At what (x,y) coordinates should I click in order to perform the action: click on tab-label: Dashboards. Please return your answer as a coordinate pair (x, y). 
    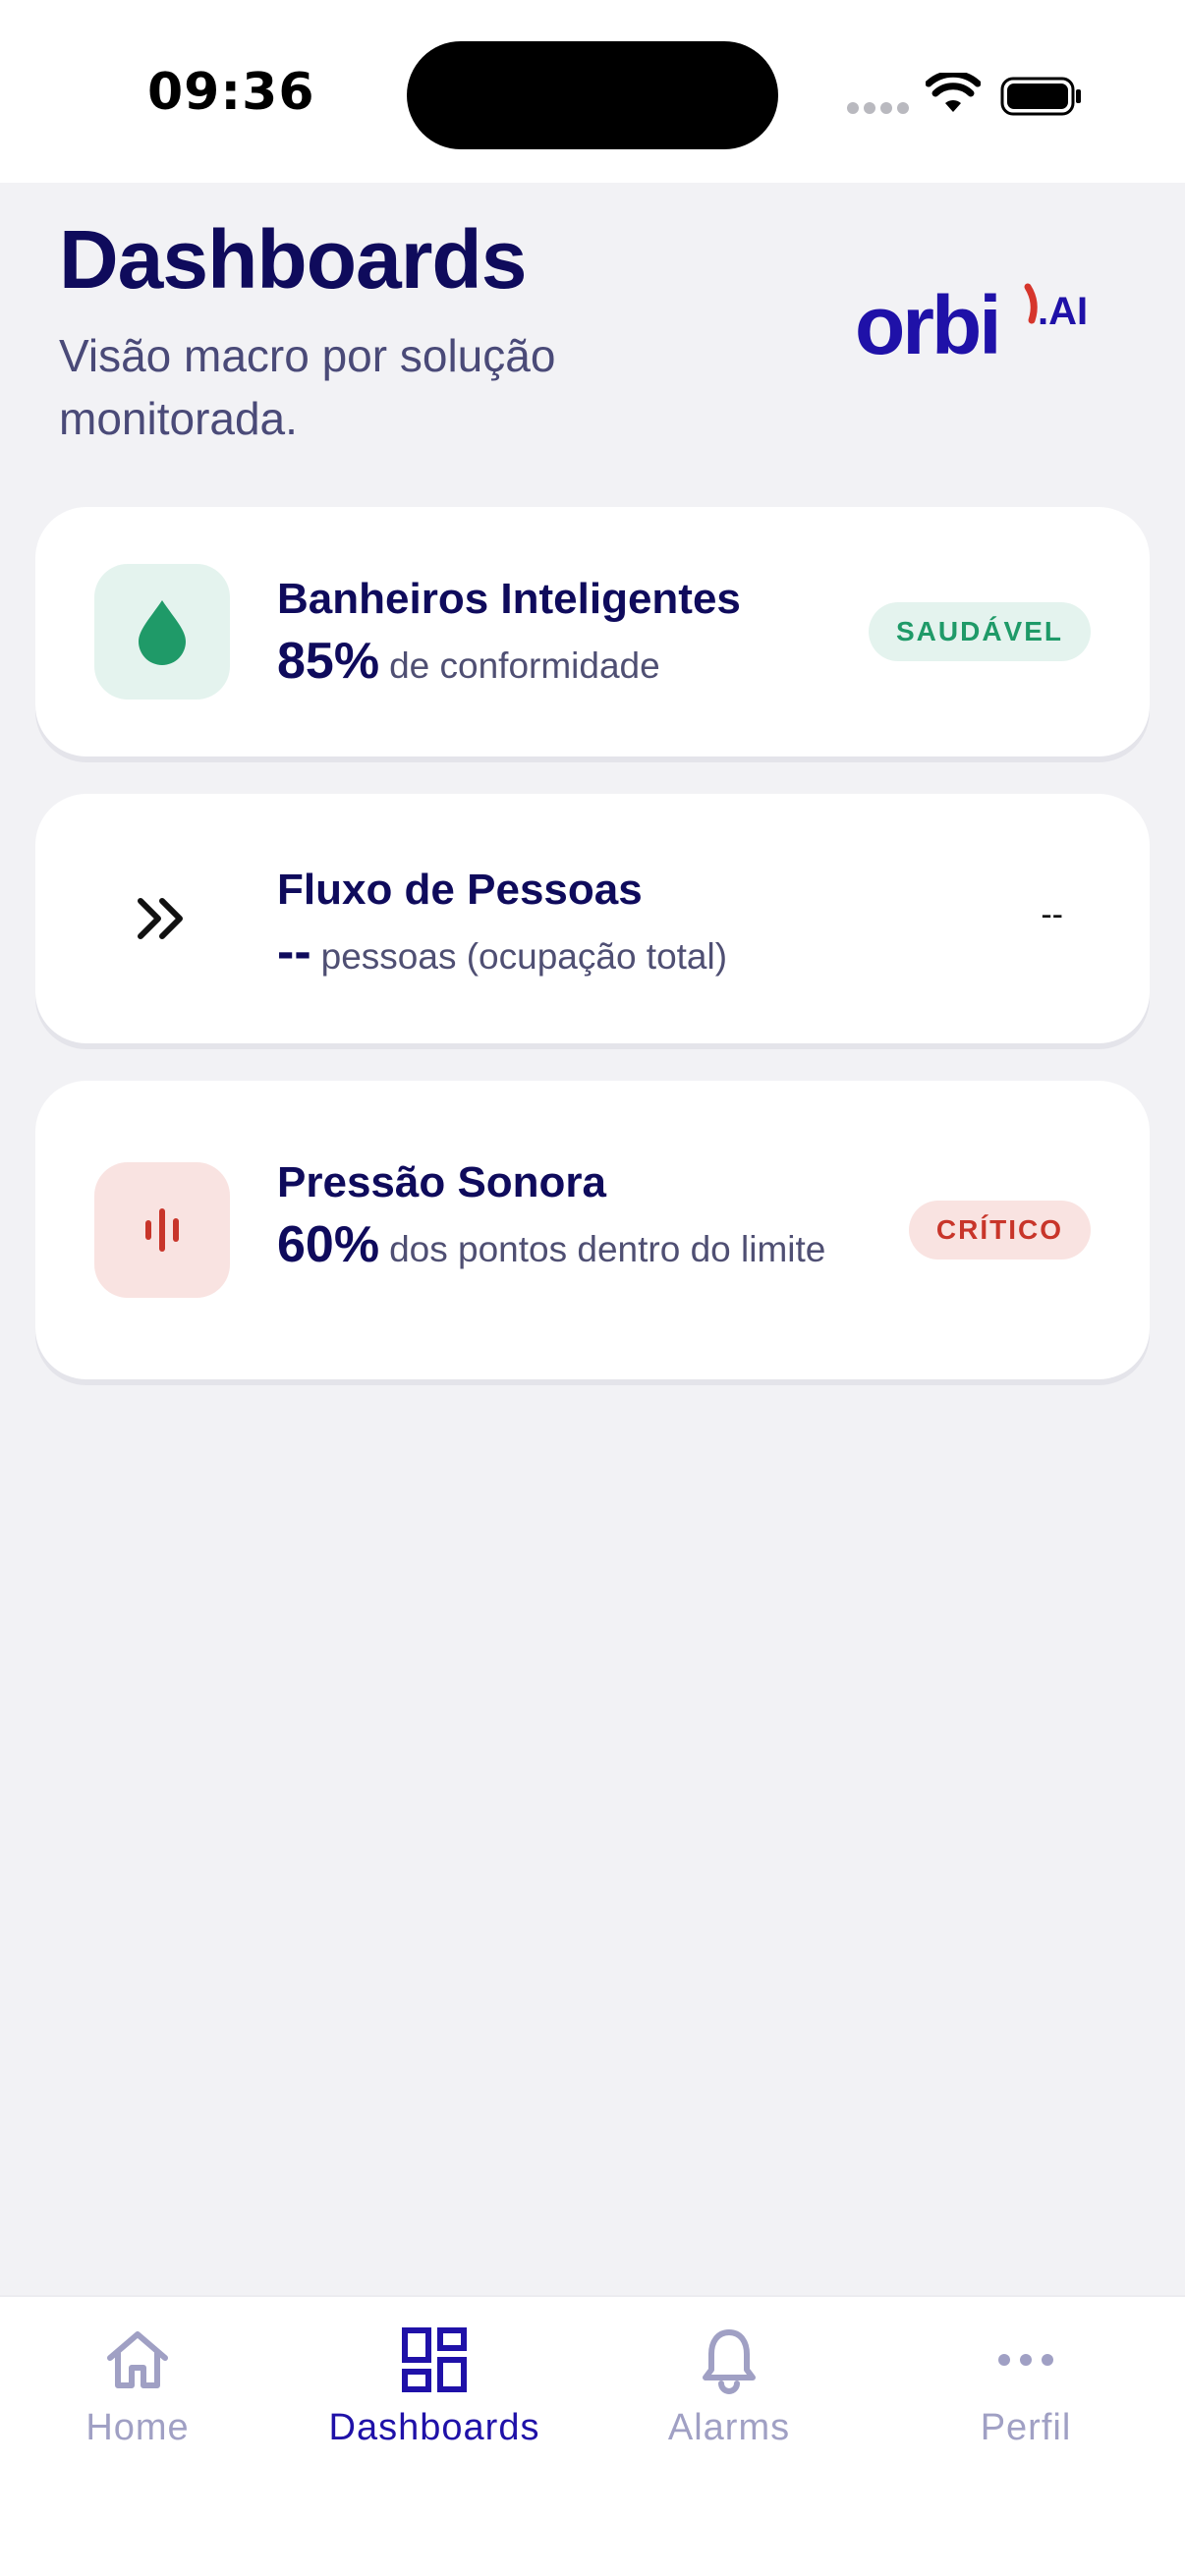
    Looking at the image, I should click on (434, 2427).